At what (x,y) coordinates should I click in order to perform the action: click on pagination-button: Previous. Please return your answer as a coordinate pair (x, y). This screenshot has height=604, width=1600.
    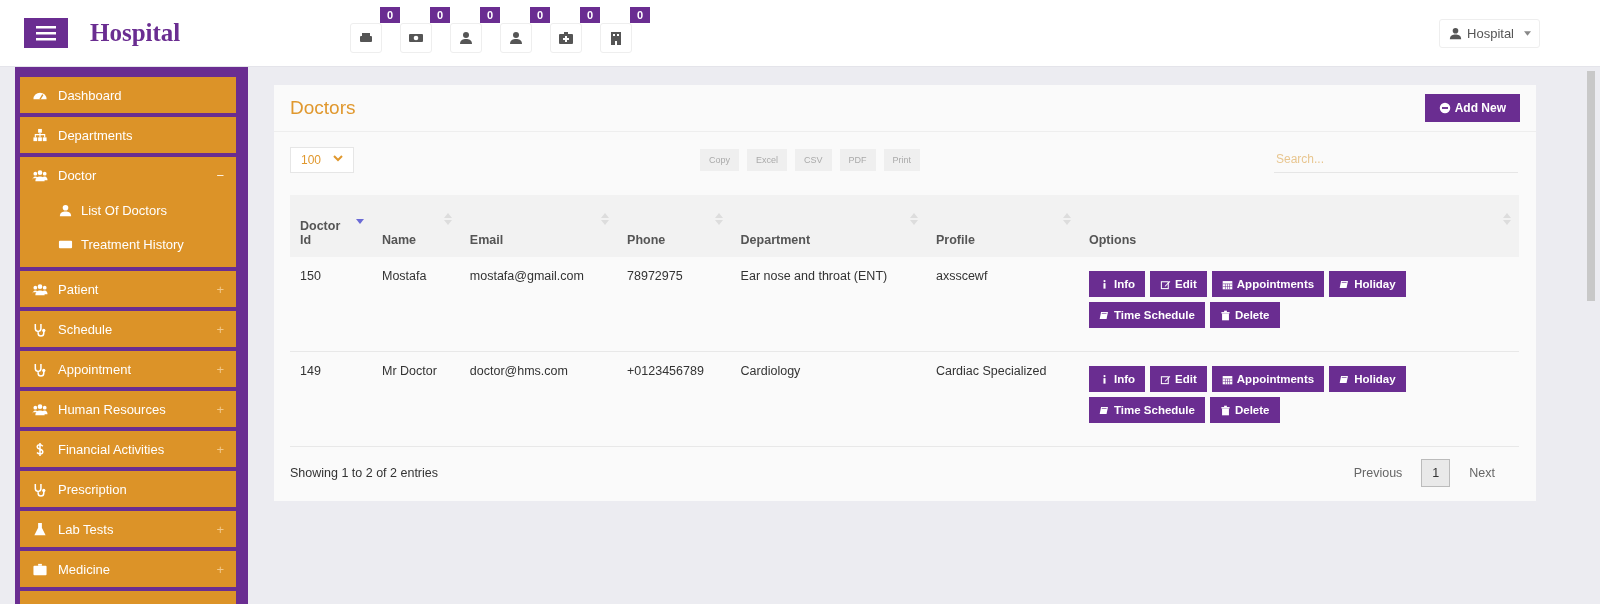
    Looking at the image, I should click on (1378, 473).